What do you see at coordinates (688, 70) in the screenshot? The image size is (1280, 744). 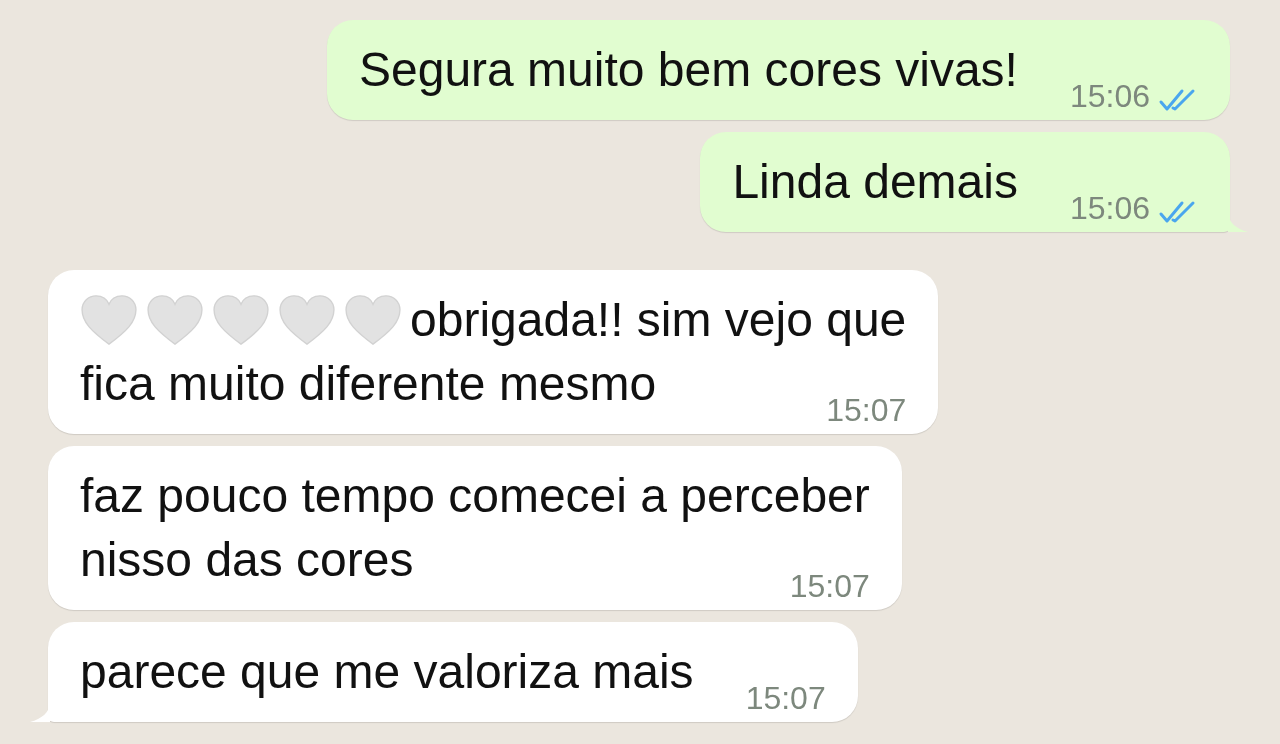 I see `message-text: Segura muito bem cores vivas!` at bounding box center [688, 70].